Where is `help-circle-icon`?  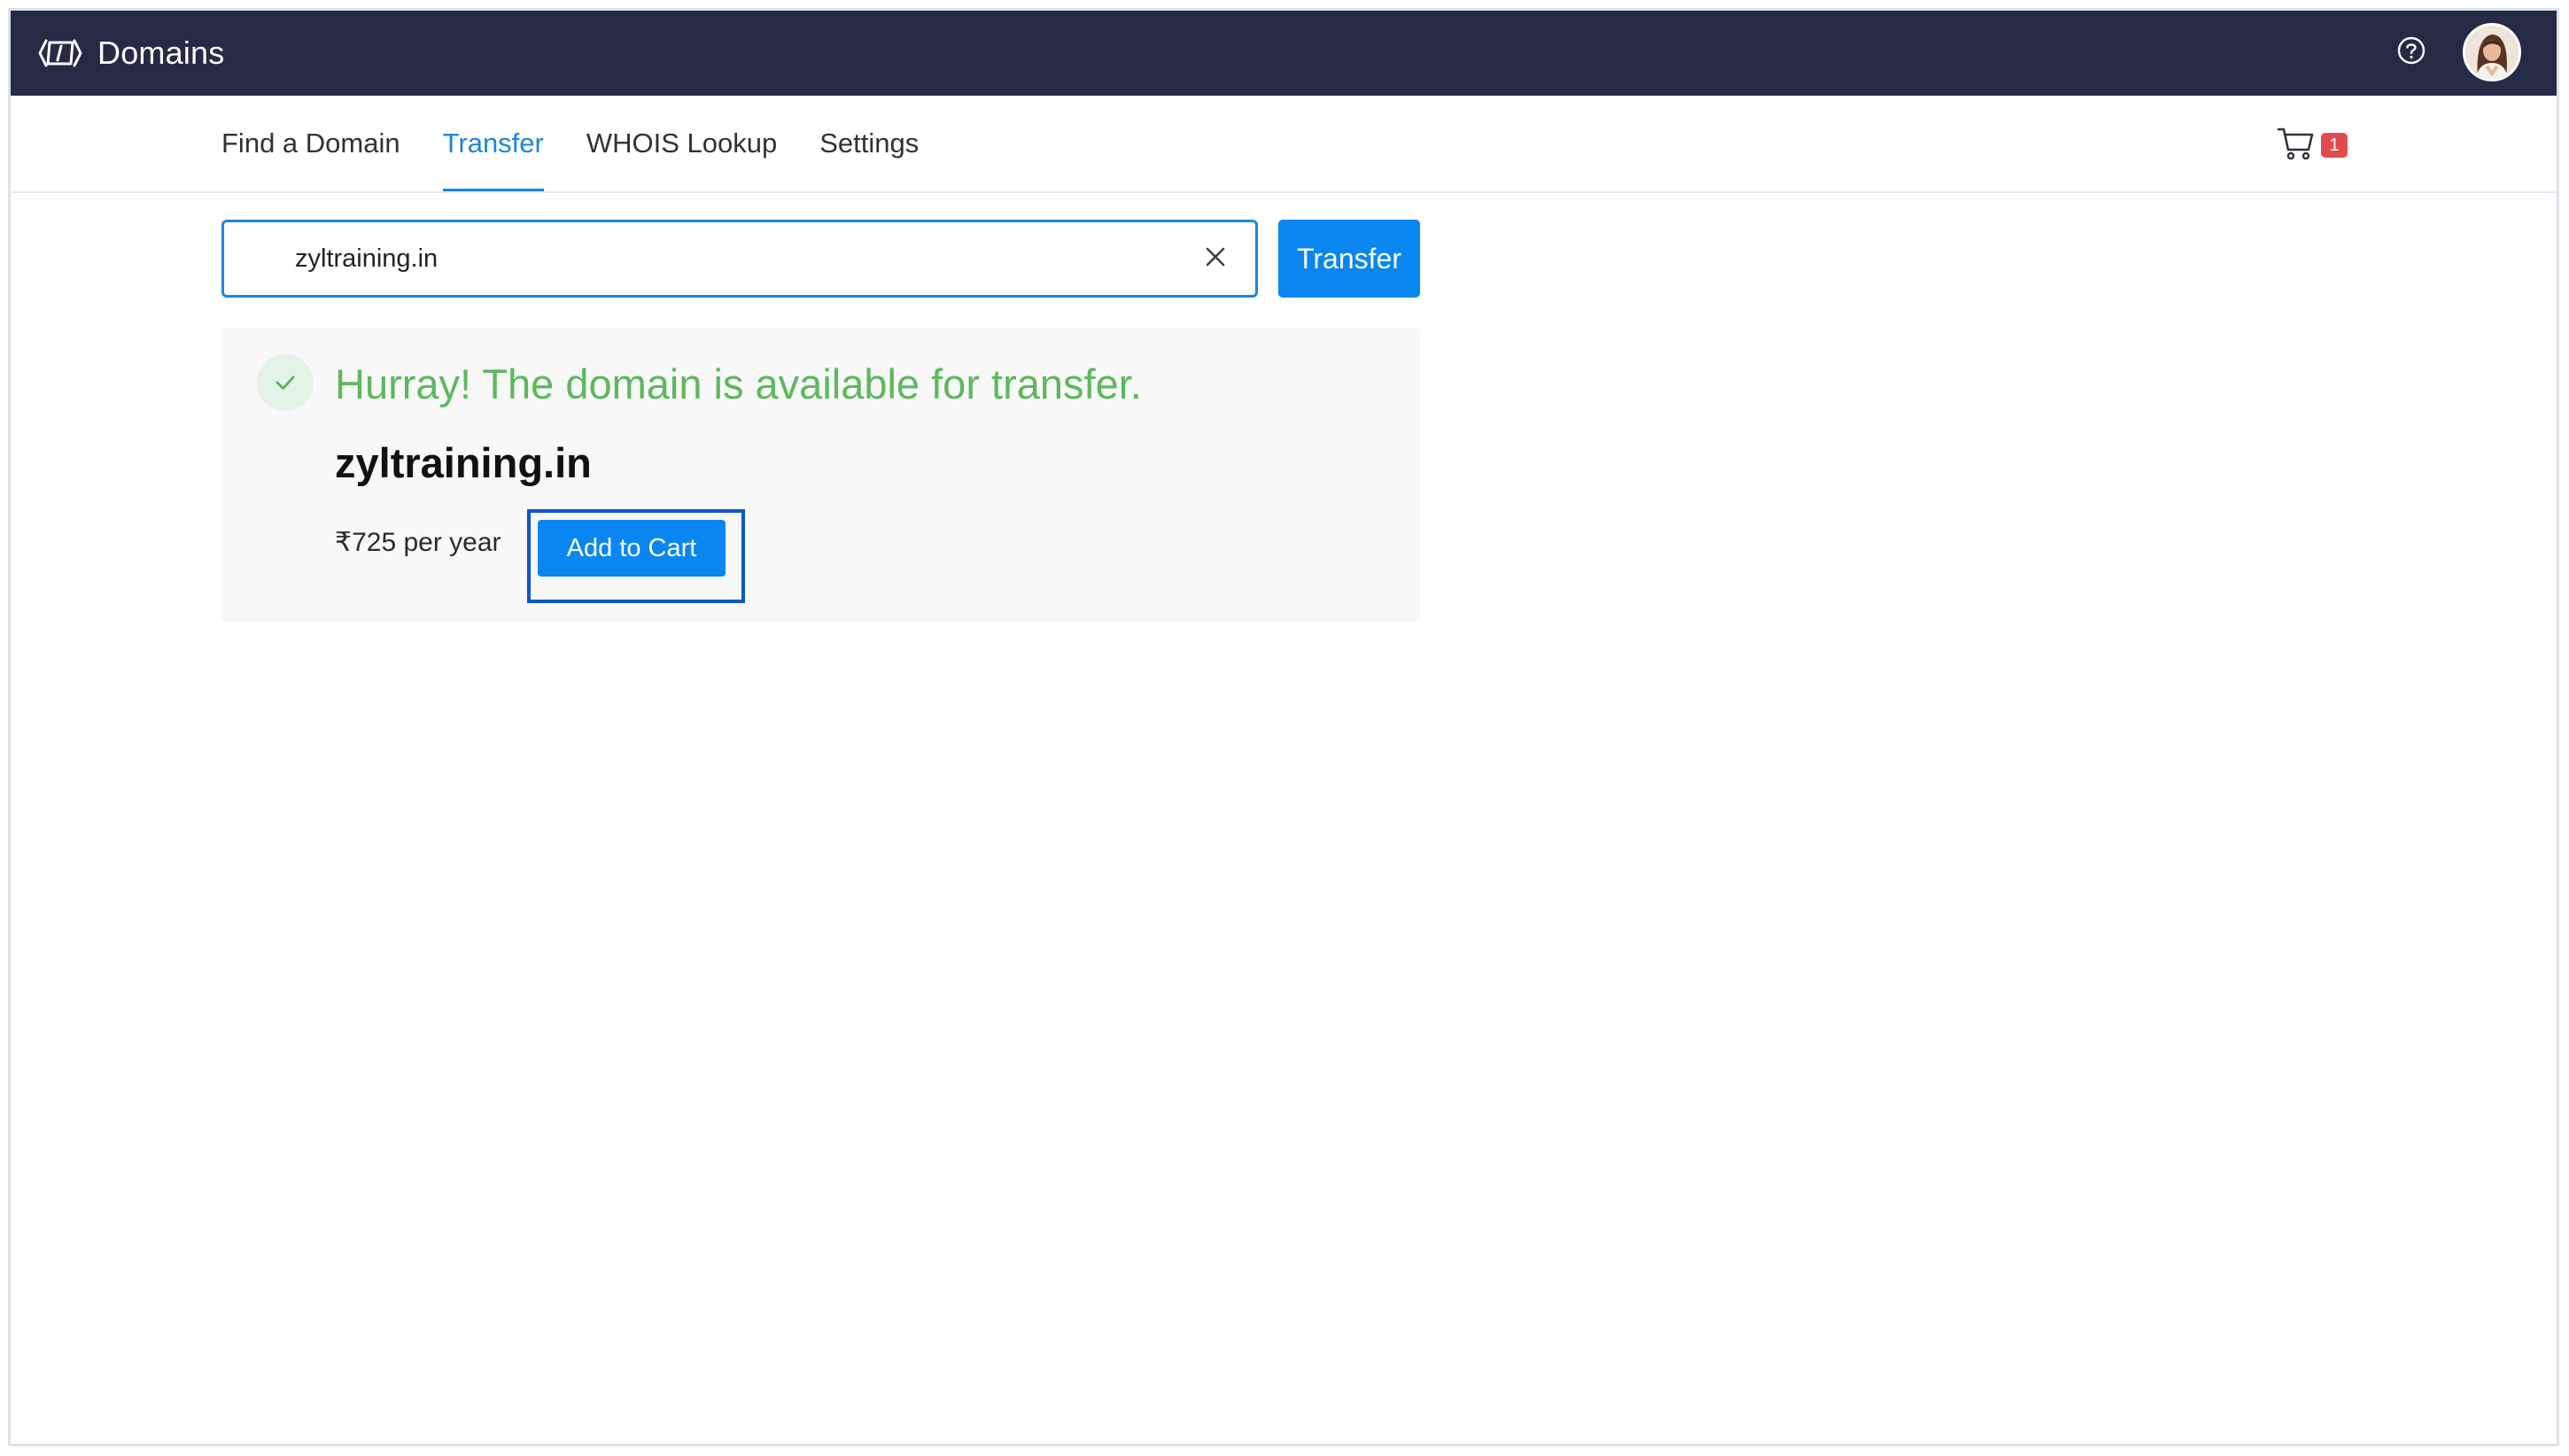 help-circle-icon is located at coordinates (2411, 52).